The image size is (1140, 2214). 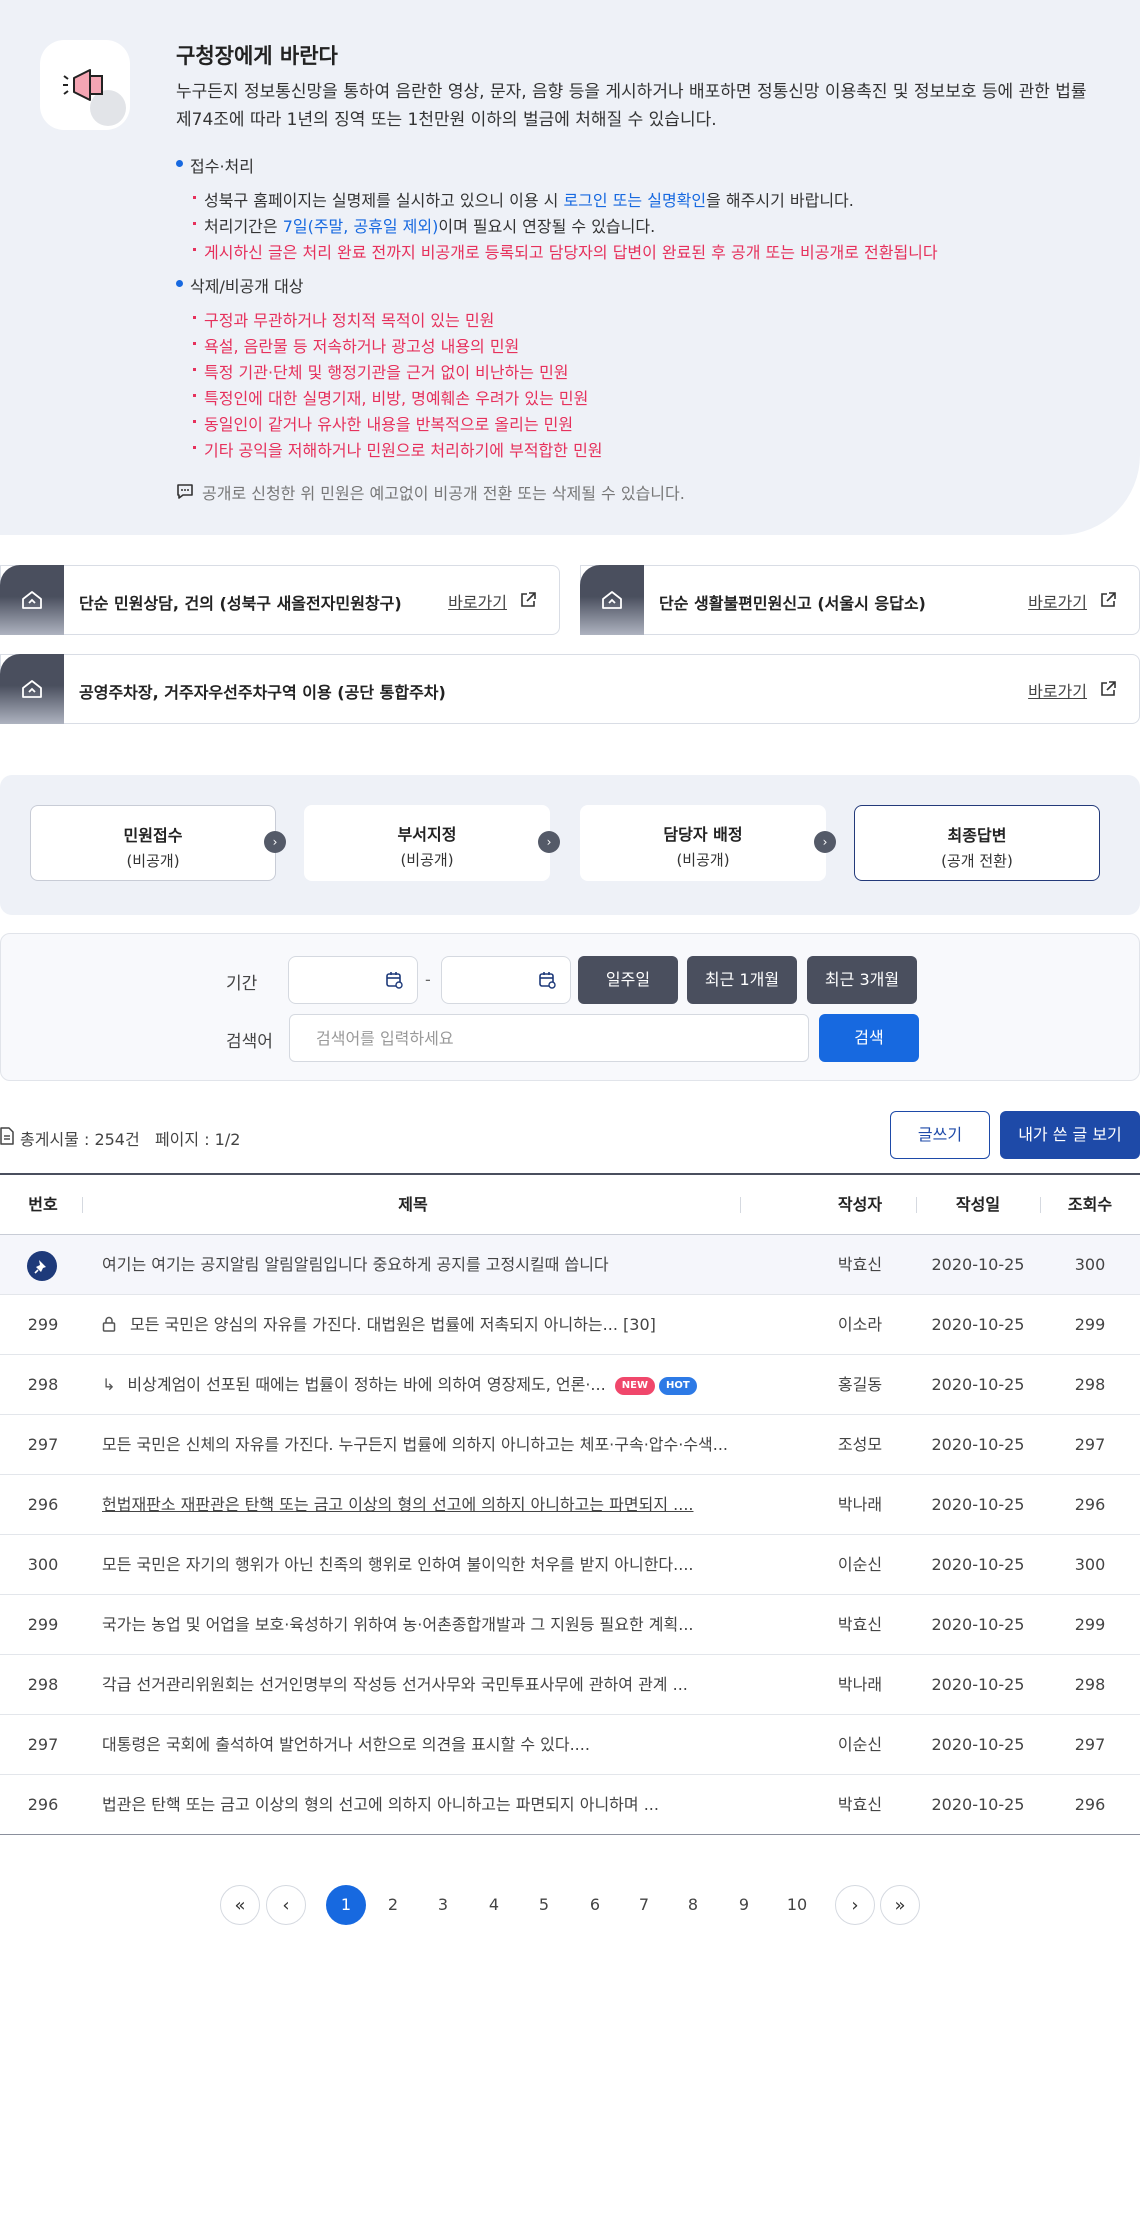 I want to click on deletion-item: 구정과 무관하거나 정치적 목적이 있는 민원, so click(x=343, y=319).